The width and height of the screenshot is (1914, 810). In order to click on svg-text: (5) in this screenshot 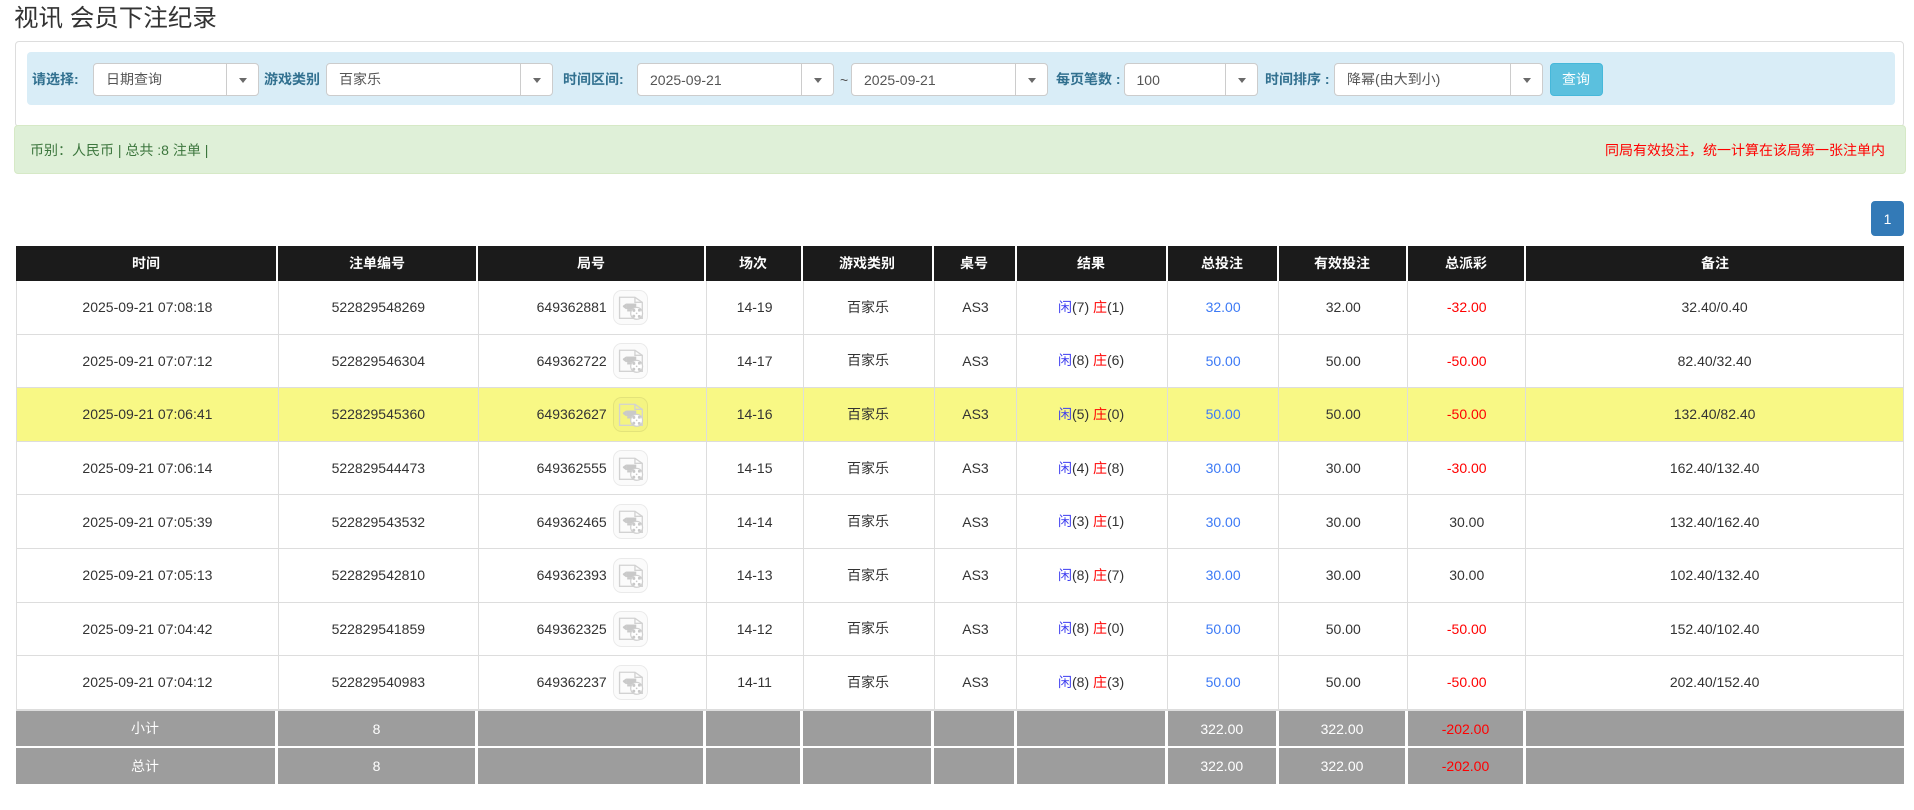, I will do `click(1082, 414)`.